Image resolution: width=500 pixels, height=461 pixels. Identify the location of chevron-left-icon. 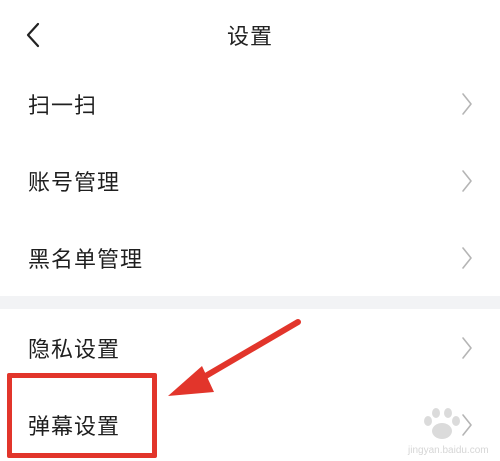
(33, 35).